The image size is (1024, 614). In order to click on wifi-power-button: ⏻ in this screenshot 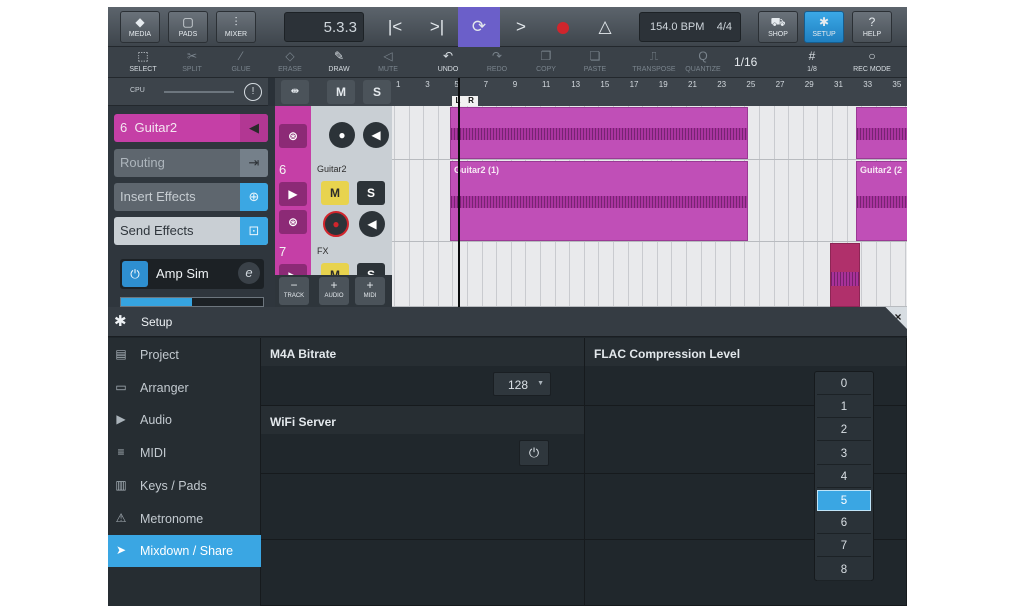, I will do `click(534, 453)`.